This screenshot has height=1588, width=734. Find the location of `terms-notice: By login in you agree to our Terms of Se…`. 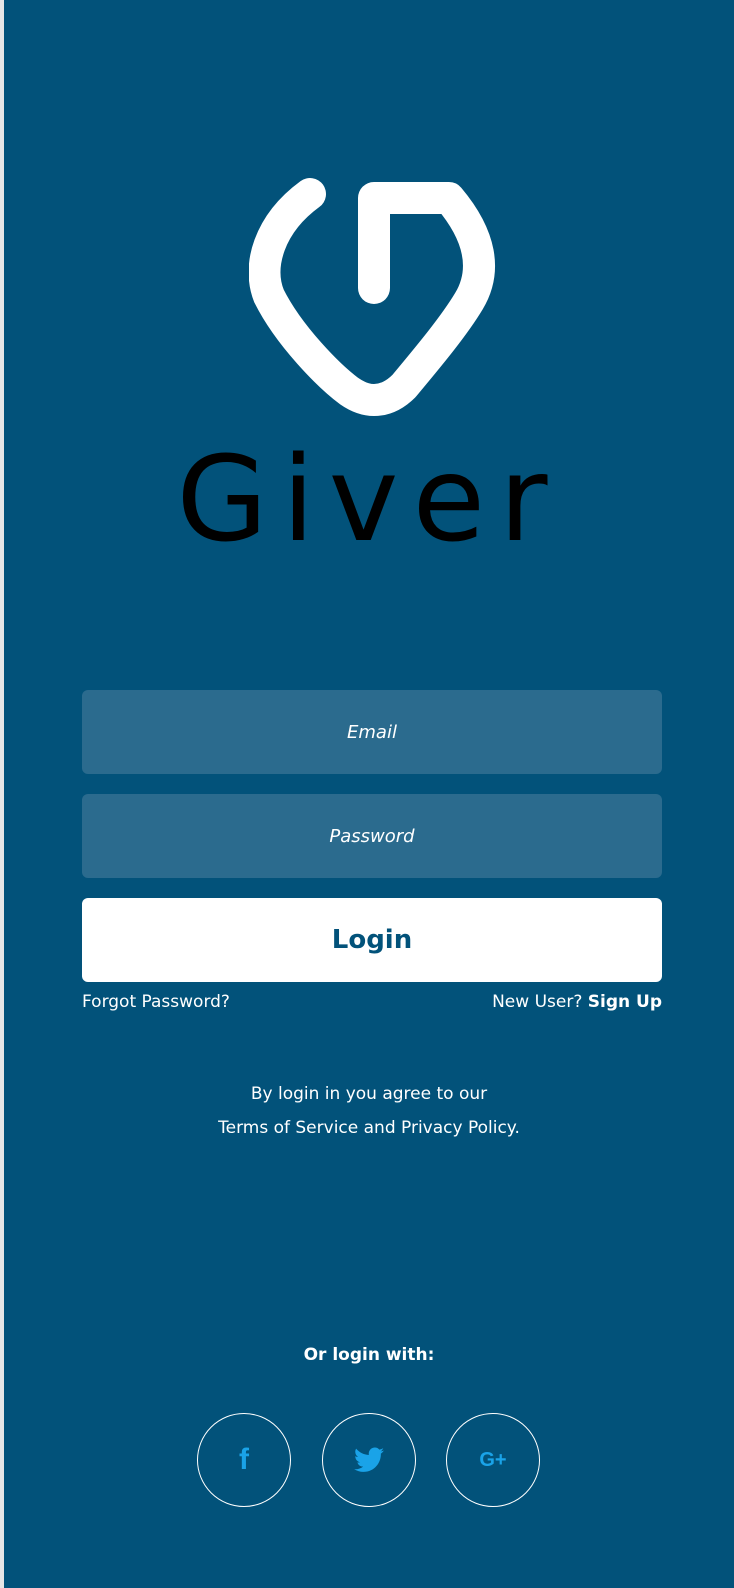

terms-notice: By login in you agree to our Terms of Se… is located at coordinates (369, 1111).